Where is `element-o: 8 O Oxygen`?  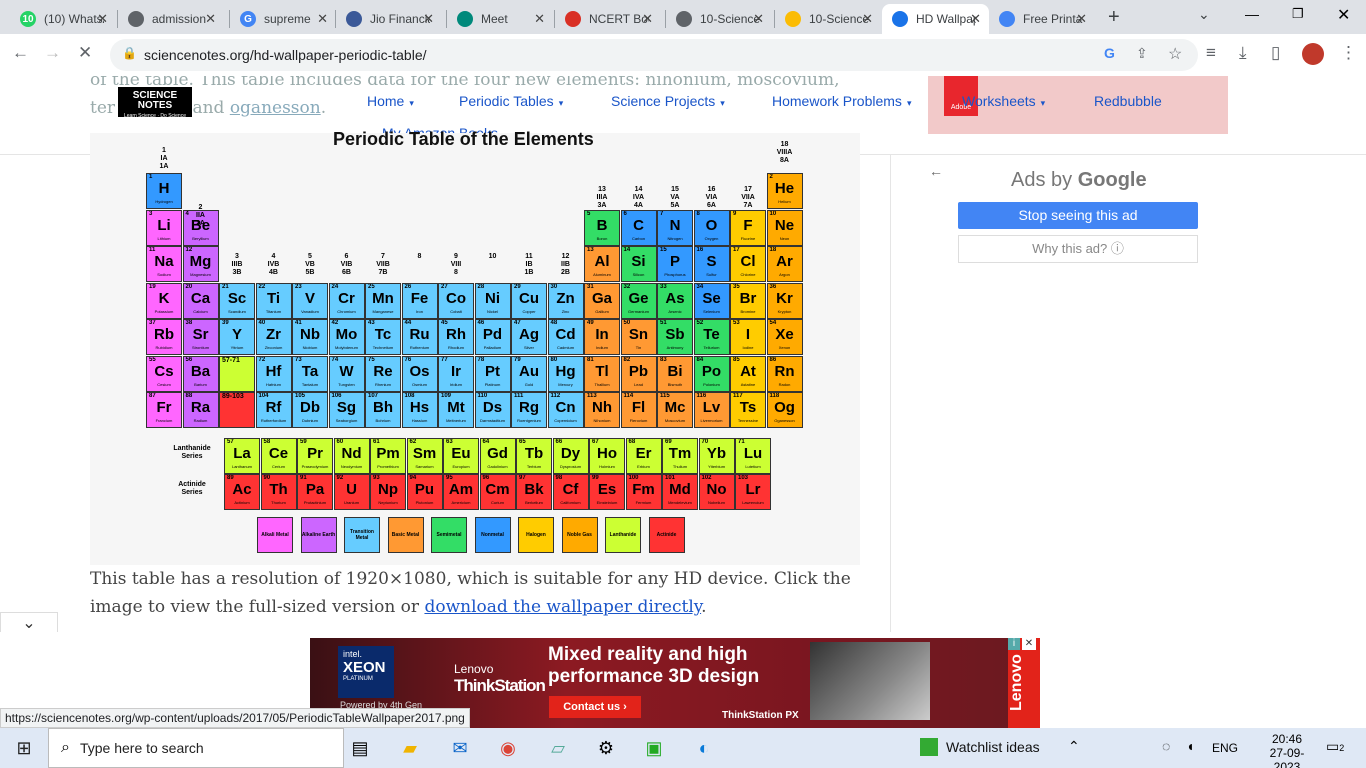 element-o: 8 O Oxygen is located at coordinates (711, 227).